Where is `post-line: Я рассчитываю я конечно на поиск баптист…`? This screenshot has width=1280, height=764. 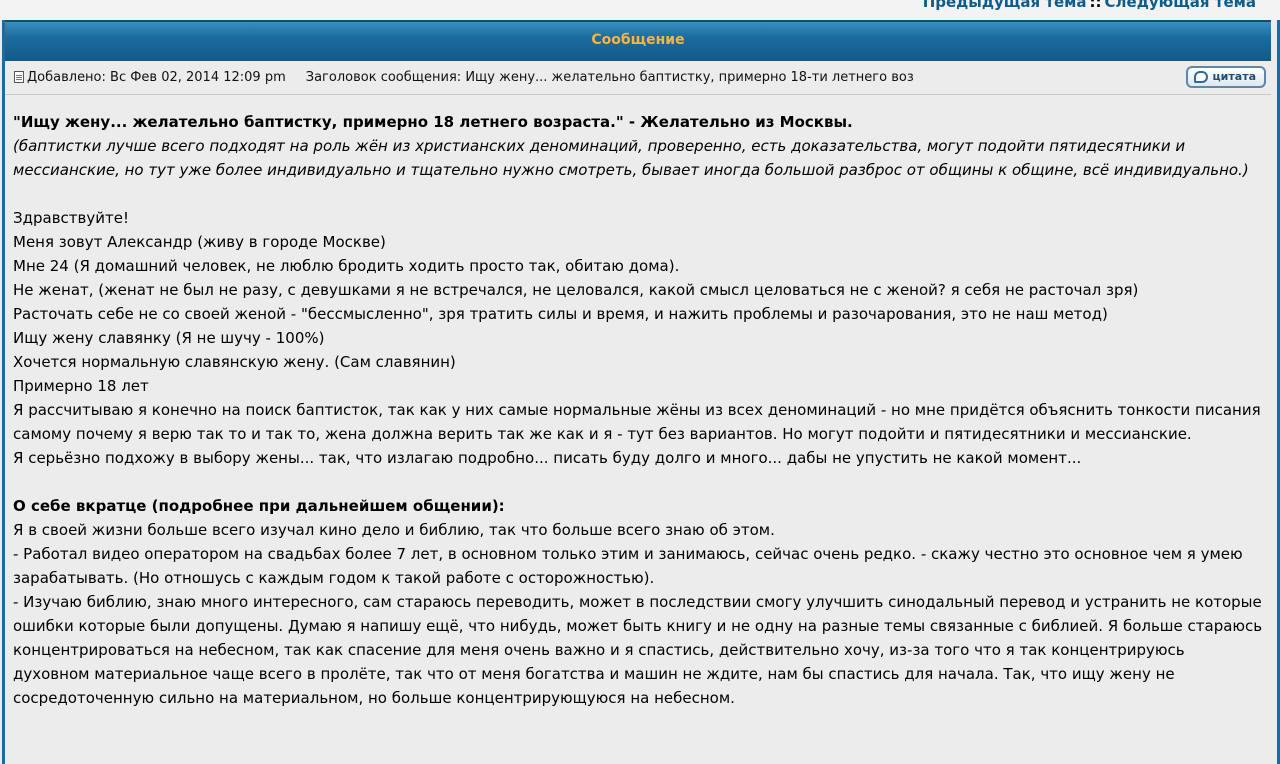 post-line: Я рассчитываю я конечно на поиск баптист… is located at coordinates (637, 422).